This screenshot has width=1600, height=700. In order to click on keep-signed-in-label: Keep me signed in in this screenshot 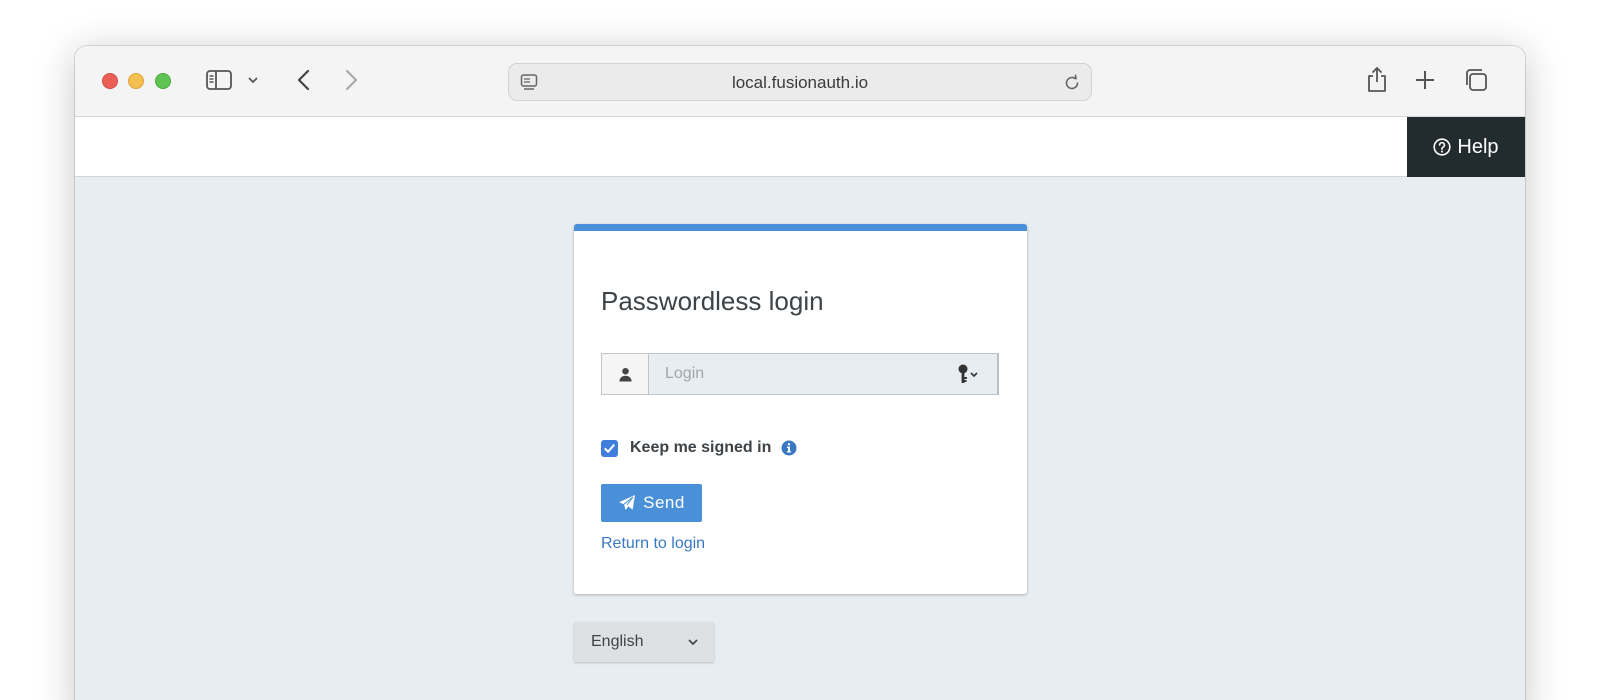, I will do `click(700, 448)`.